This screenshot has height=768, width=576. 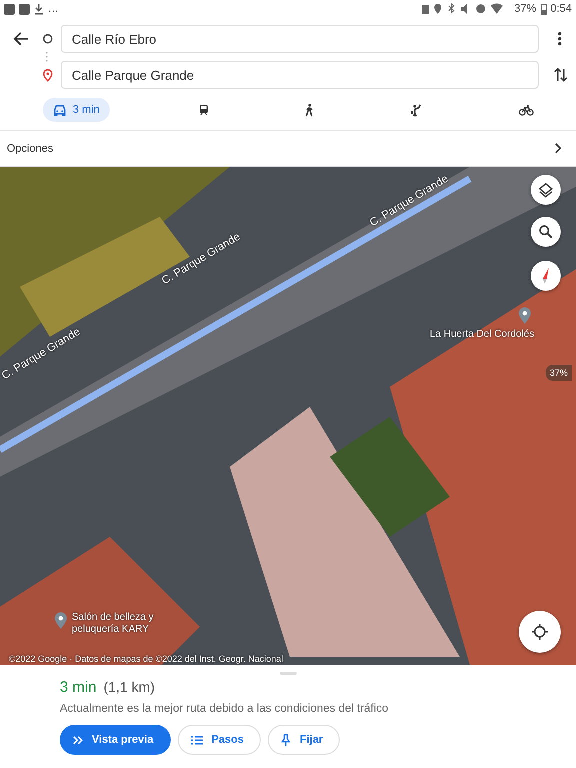 I want to click on travel-mode-tab: 3 min, so click(x=76, y=110).